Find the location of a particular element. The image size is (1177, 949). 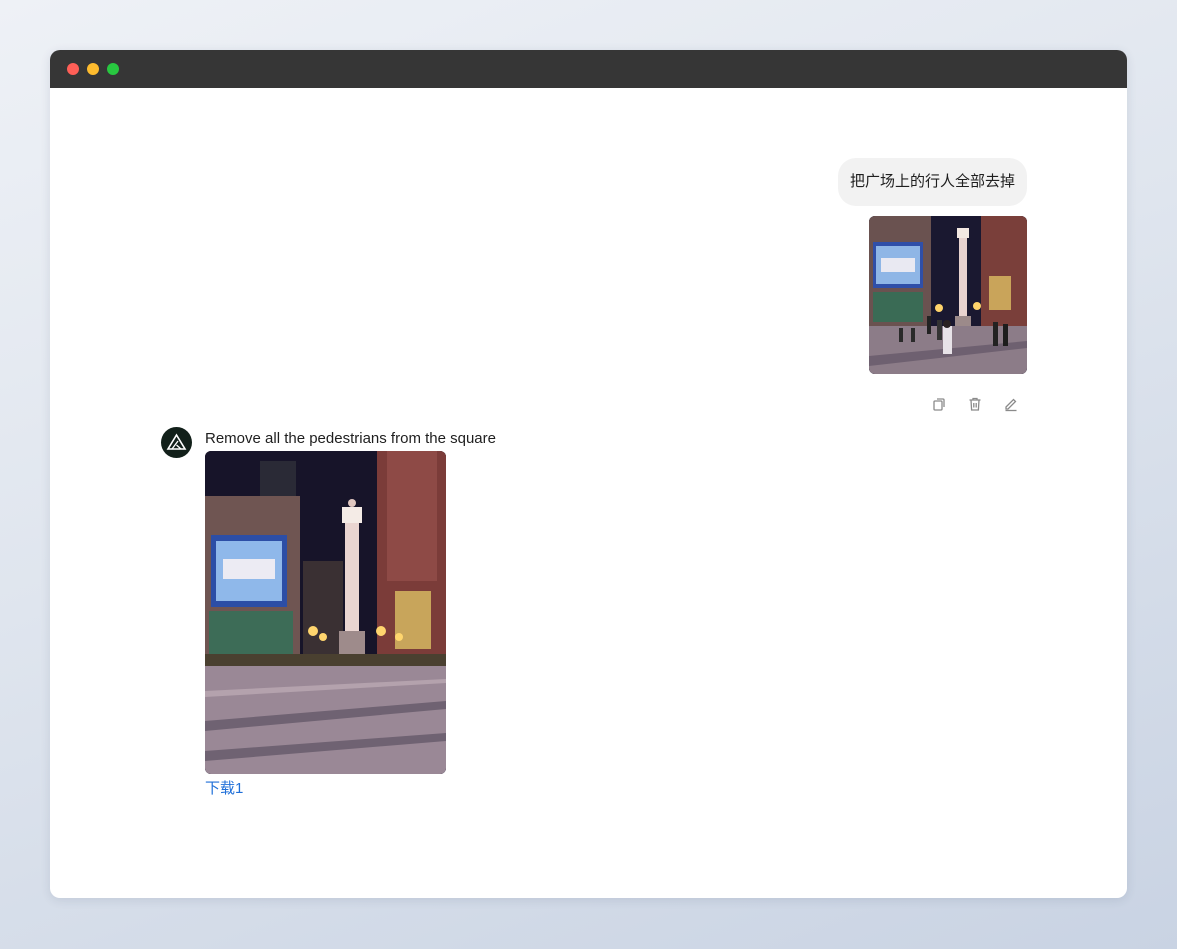

edit-icon is located at coordinates (1011, 404).